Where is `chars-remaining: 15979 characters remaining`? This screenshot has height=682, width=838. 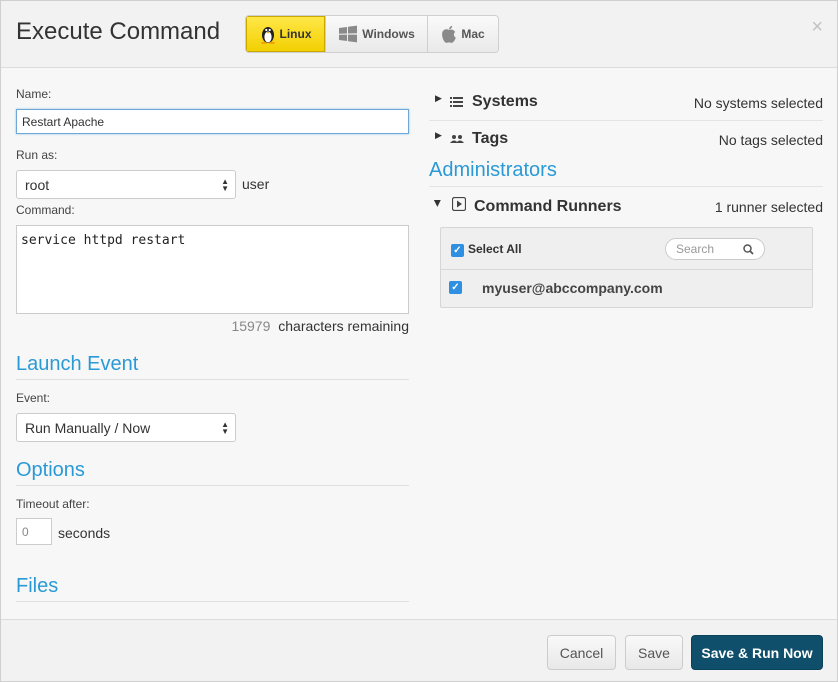
chars-remaining: 15979 characters remaining is located at coordinates (312, 326).